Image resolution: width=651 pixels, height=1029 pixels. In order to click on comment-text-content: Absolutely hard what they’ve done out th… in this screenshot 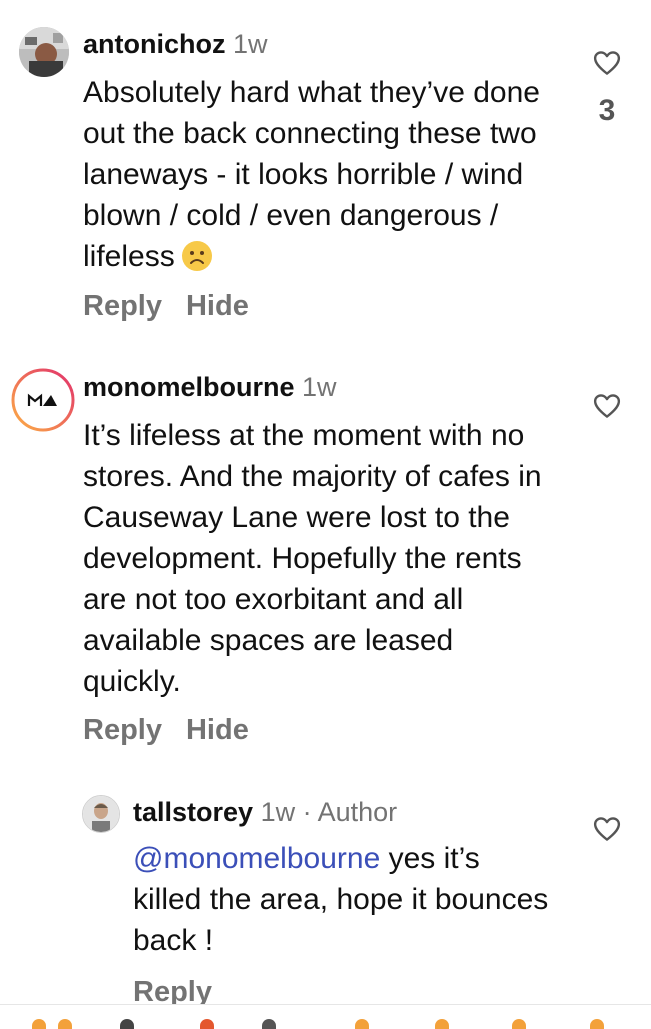, I will do `click(311, 174)`.